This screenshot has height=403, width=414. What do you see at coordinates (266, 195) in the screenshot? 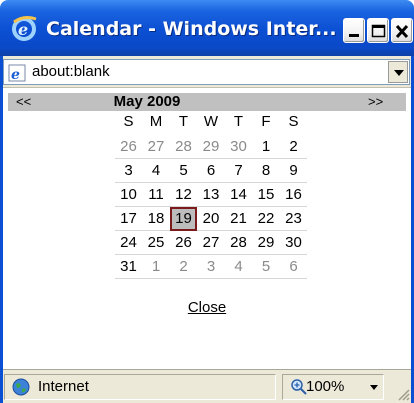
I see `day-cell: 15` at bounding box center [266, 195].